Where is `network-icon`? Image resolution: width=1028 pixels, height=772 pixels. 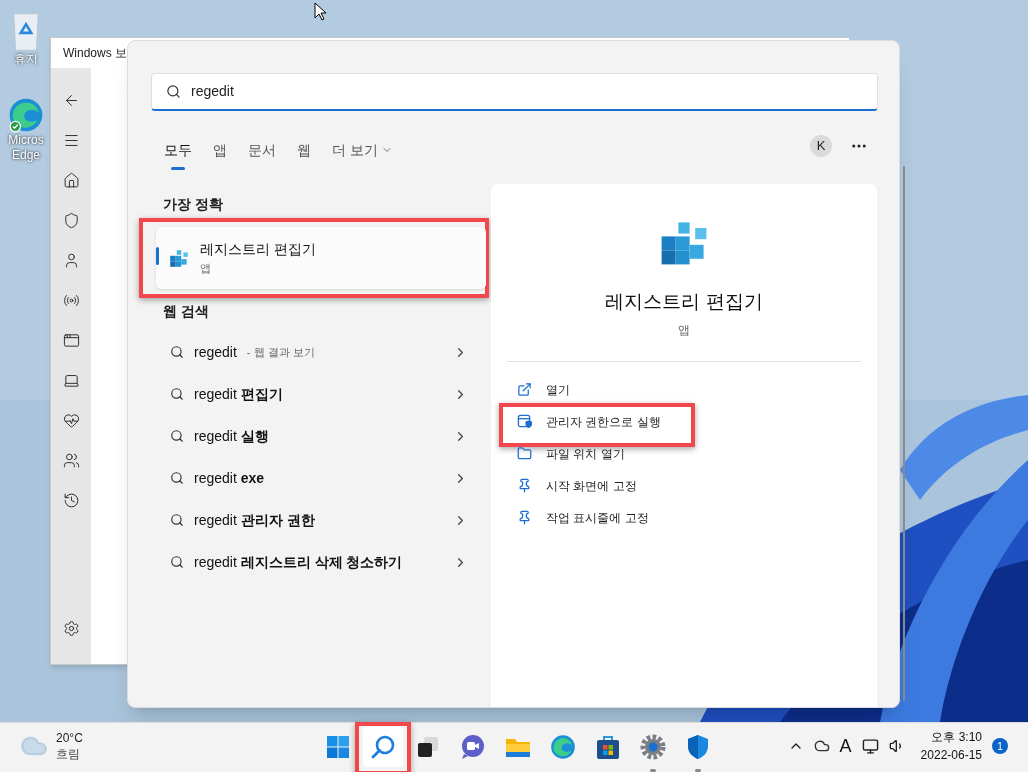
network-icon is located at coordinates (870, 746).